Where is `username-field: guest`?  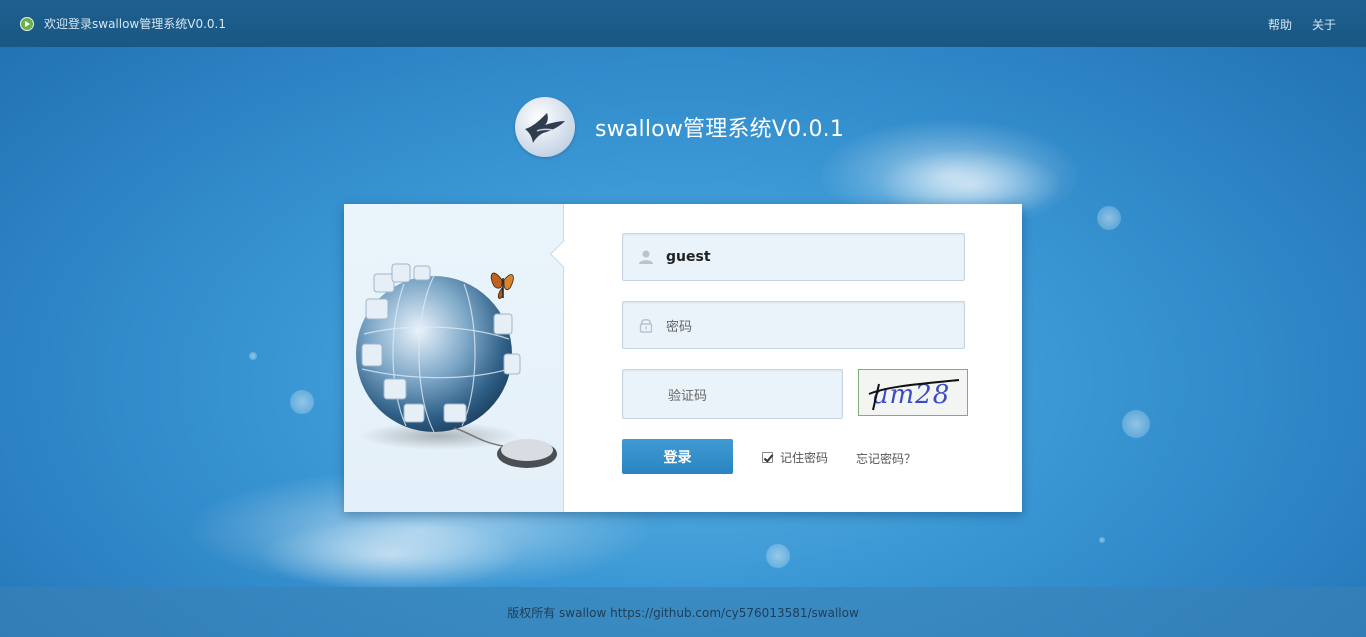
username-field: guest is located at coordinates (793, 257).